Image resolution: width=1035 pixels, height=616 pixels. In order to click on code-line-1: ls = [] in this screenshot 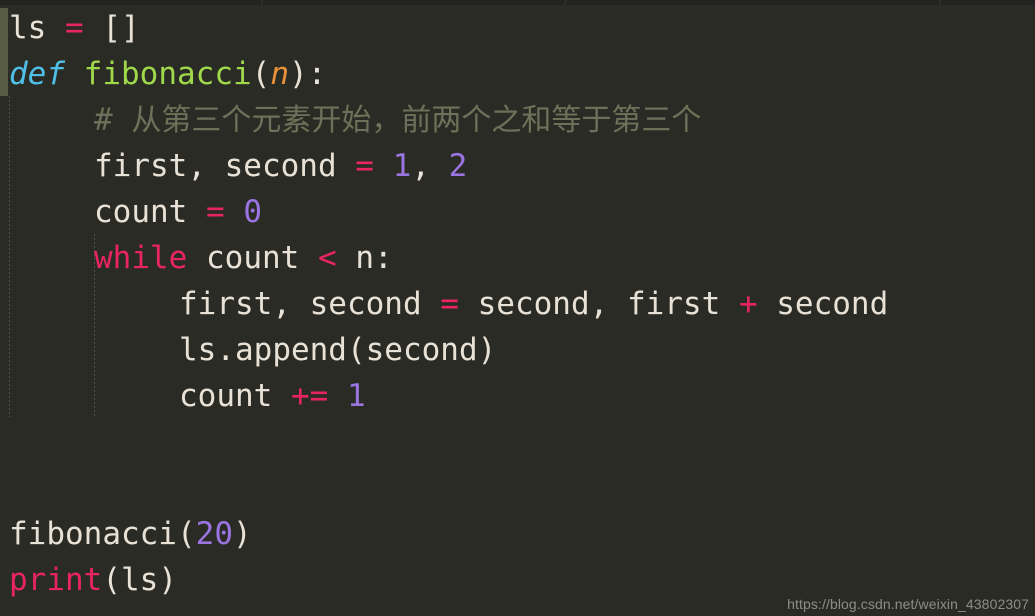, I will do `click(517, 28)`.